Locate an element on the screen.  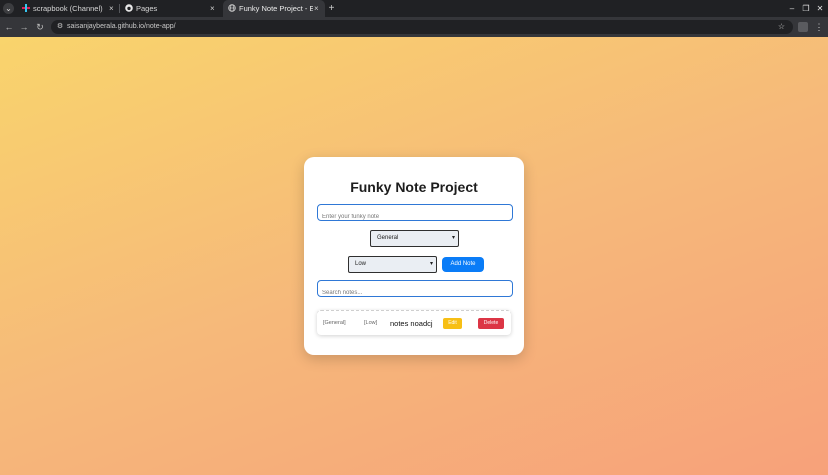
note-text: notes noadcj is located at coordinates (411, 323).